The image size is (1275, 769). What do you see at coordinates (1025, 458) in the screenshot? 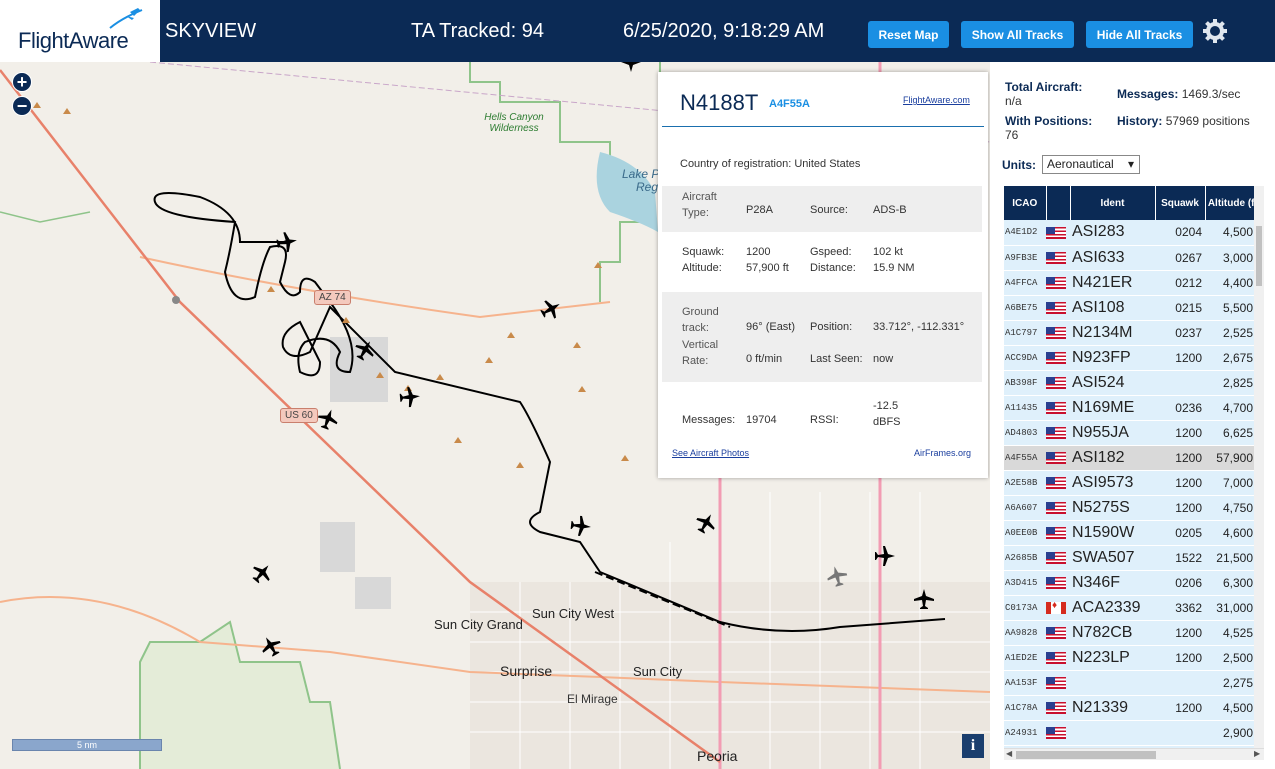
I see `row-icao: A4F55A` at bounding box center [1025, 458].